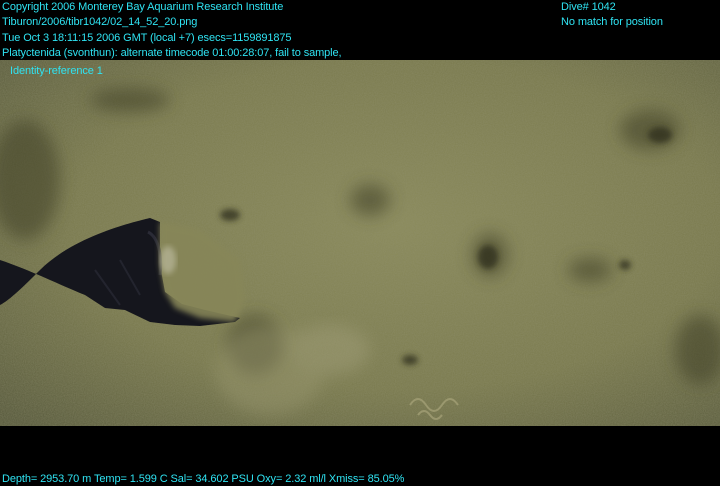  Describe the element at coordinates (588, 7) in the screenshot. I see `dive-number-text: Dive# 1042` at that location.